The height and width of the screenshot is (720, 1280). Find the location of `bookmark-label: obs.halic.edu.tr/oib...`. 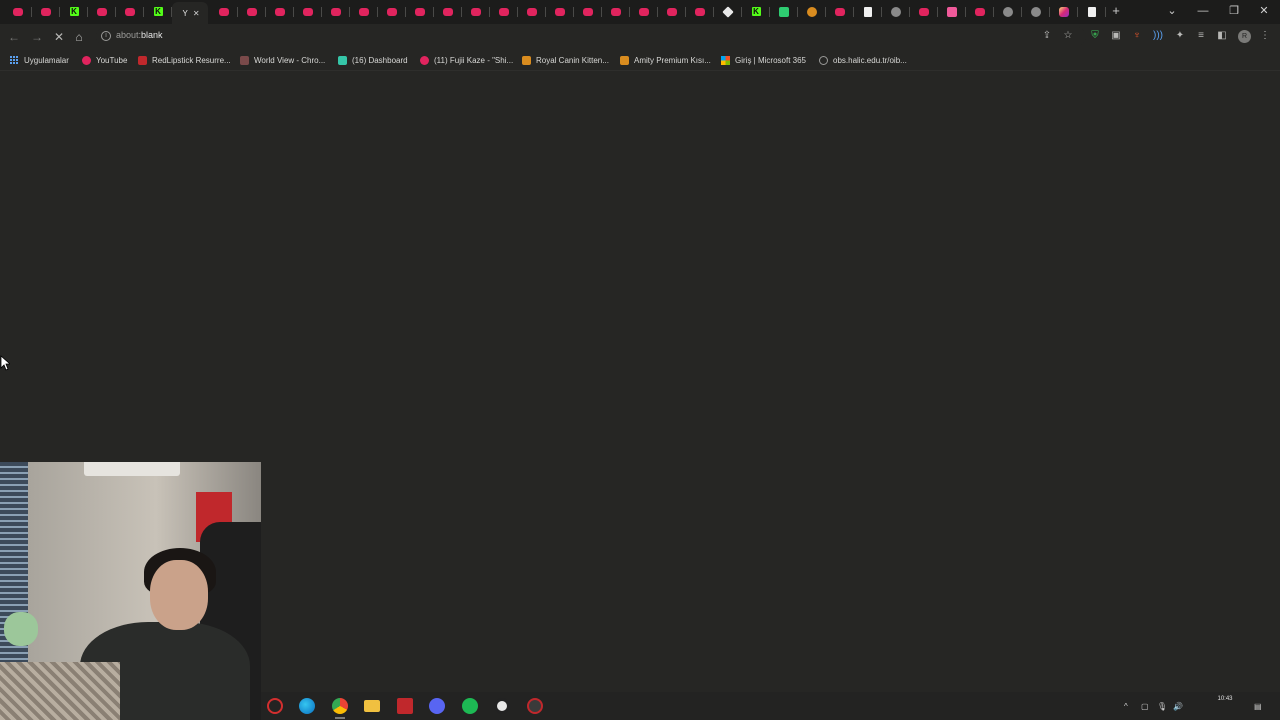

bookmark-label: obs.halic.edu.tr/oib... is located at coordinates (870, 60).